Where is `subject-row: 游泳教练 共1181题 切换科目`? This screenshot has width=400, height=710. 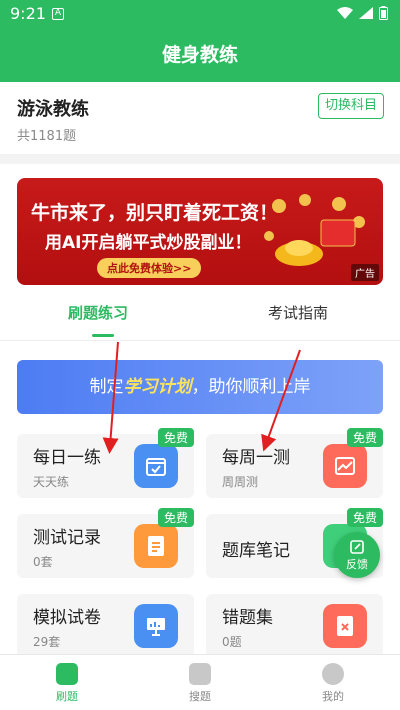 subject-row: 游泳教练 共1181题 切换科目 is located at coordinates (200, 118).